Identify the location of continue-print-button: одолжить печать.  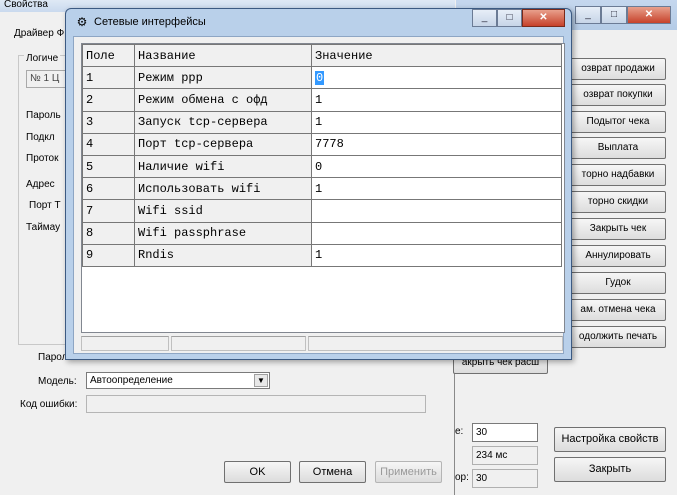
(618, 337).